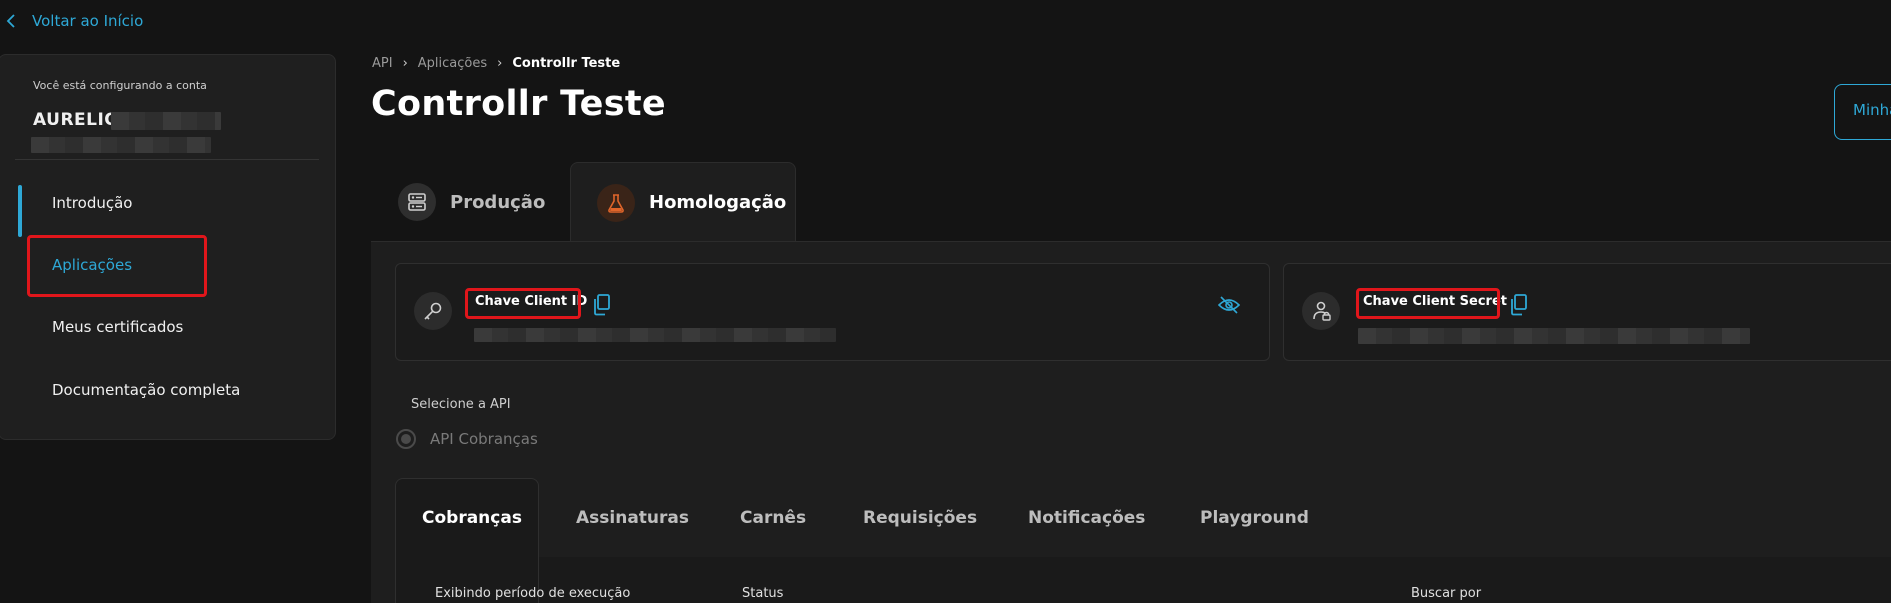 This screenshot has width=1891, height=603. Describe the element at coordinates (1428, 303) in the screenshot. I see `highlight-client-secret` at that location.